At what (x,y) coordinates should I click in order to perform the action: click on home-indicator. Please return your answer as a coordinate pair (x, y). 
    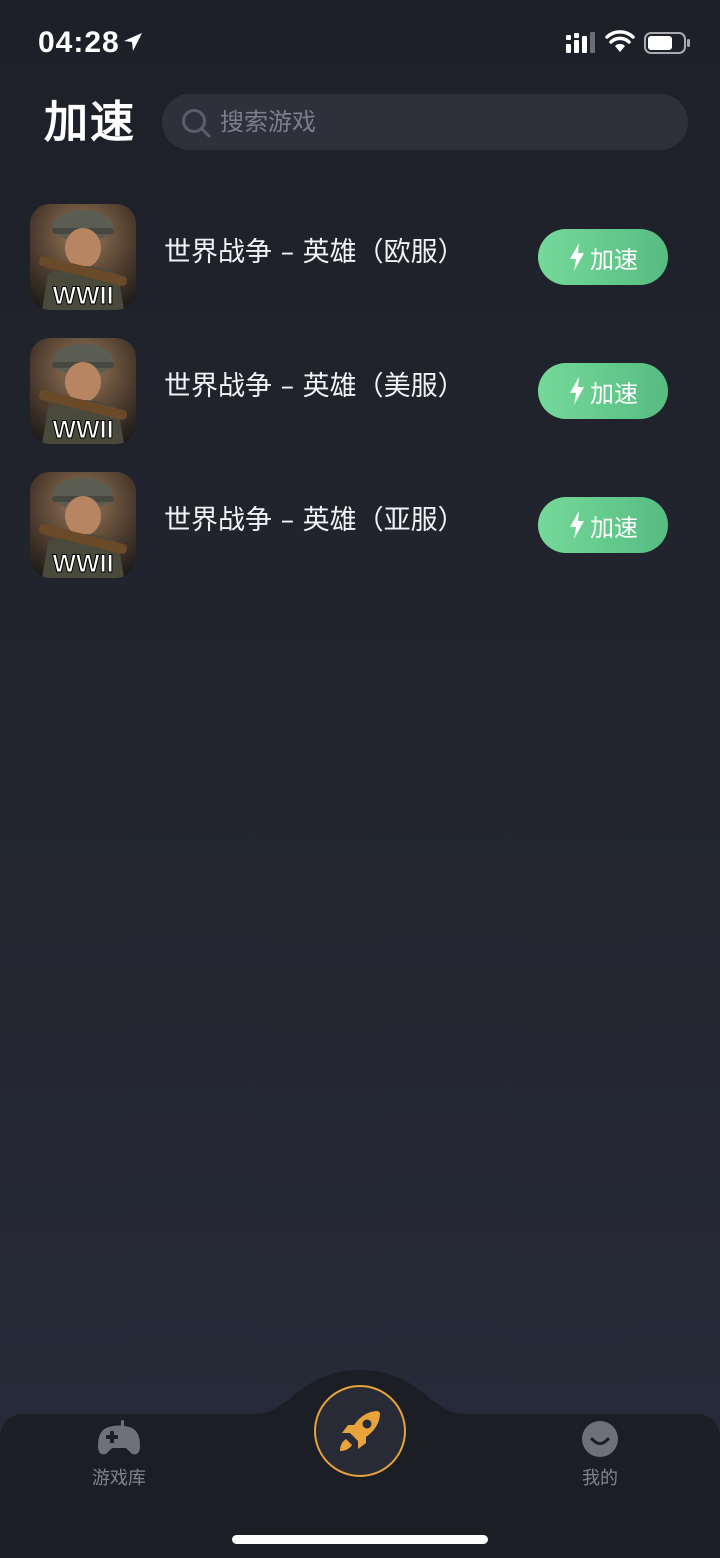
    Looking at the image, I should click on (360, 1539).